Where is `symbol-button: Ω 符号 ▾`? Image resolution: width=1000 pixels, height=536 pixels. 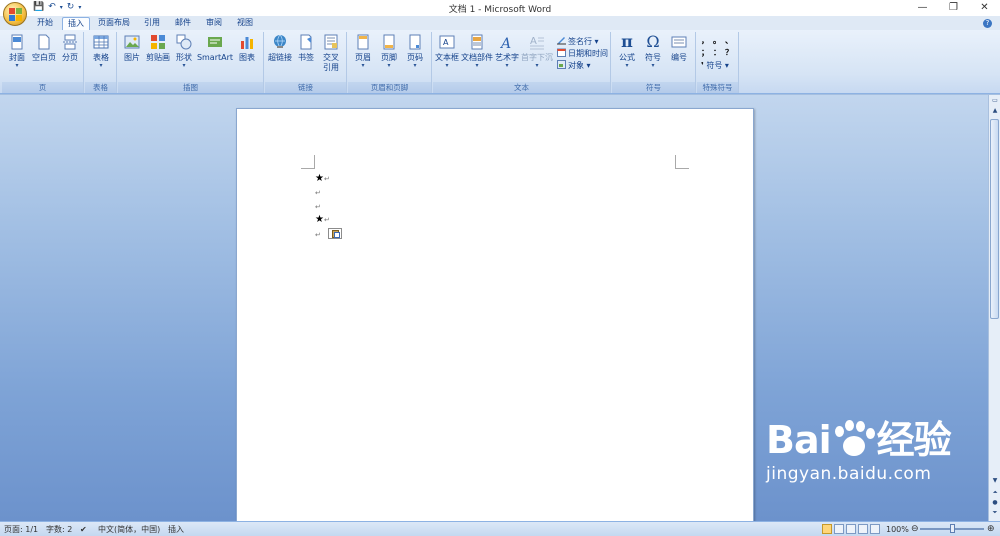 symbol-button: Ω 符号 ▾ is located at coordinates (653, 51).